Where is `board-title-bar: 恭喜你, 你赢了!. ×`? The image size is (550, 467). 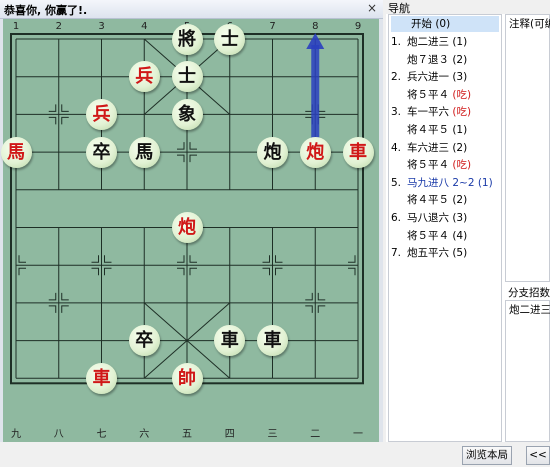 board-title-bar: 恭喜你, 你赢了!. × is located at coordinates (191, 9).